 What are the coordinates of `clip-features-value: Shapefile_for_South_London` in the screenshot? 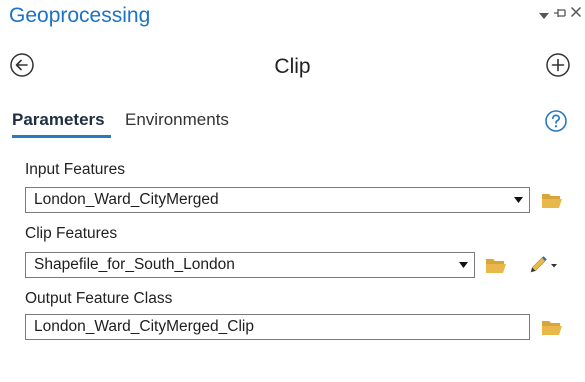 It's located at (134, 264).